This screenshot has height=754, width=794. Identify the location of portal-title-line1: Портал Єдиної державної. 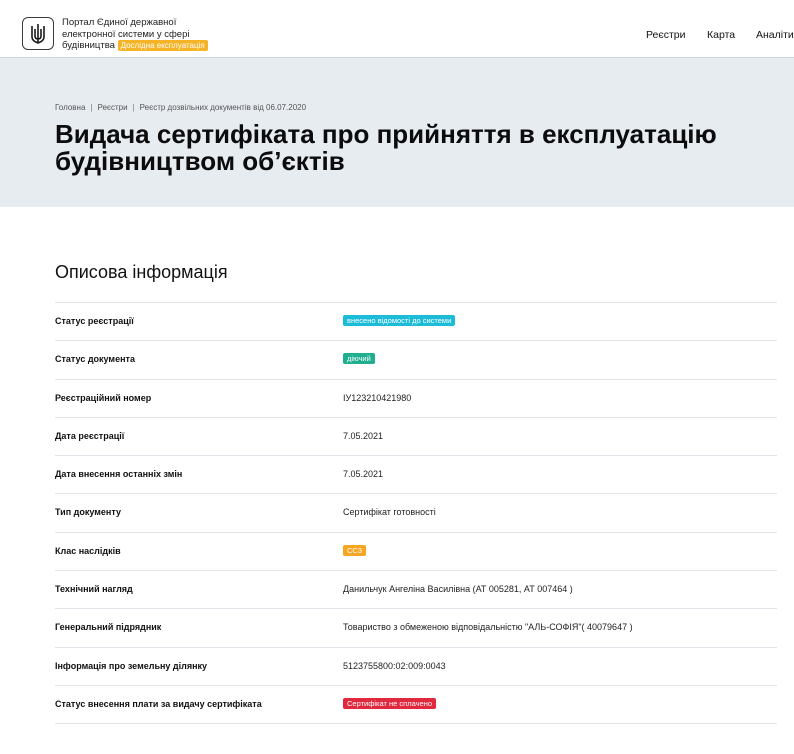
(119, 22).